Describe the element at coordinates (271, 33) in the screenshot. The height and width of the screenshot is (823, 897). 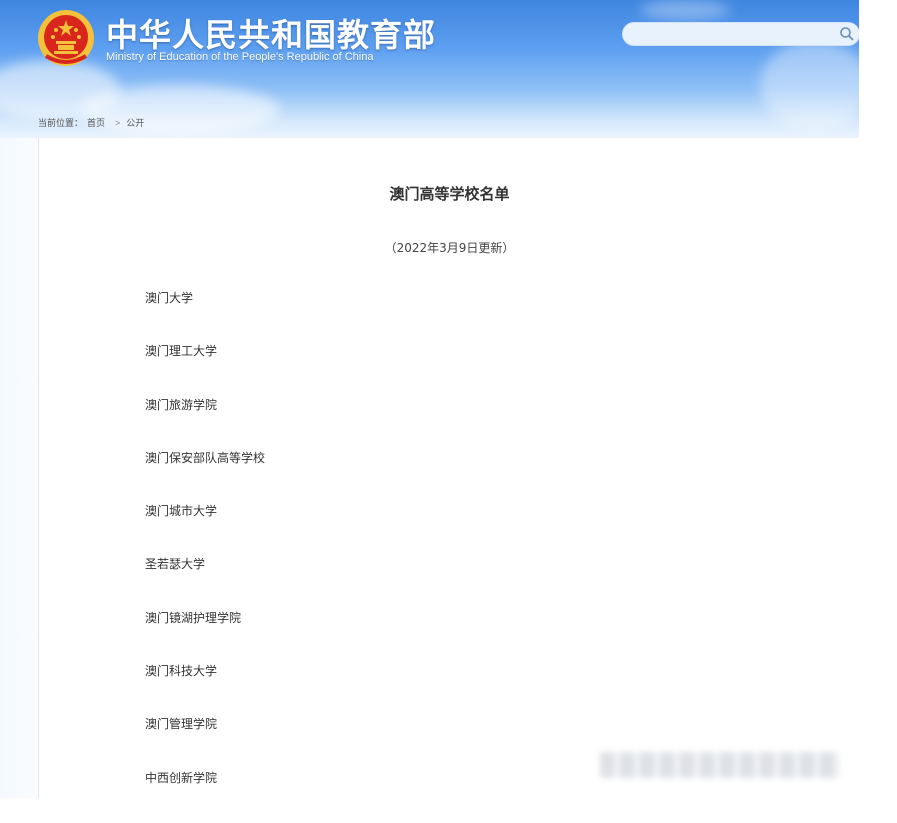
I see `site-title: 中华人民共和国教育部` at that location.